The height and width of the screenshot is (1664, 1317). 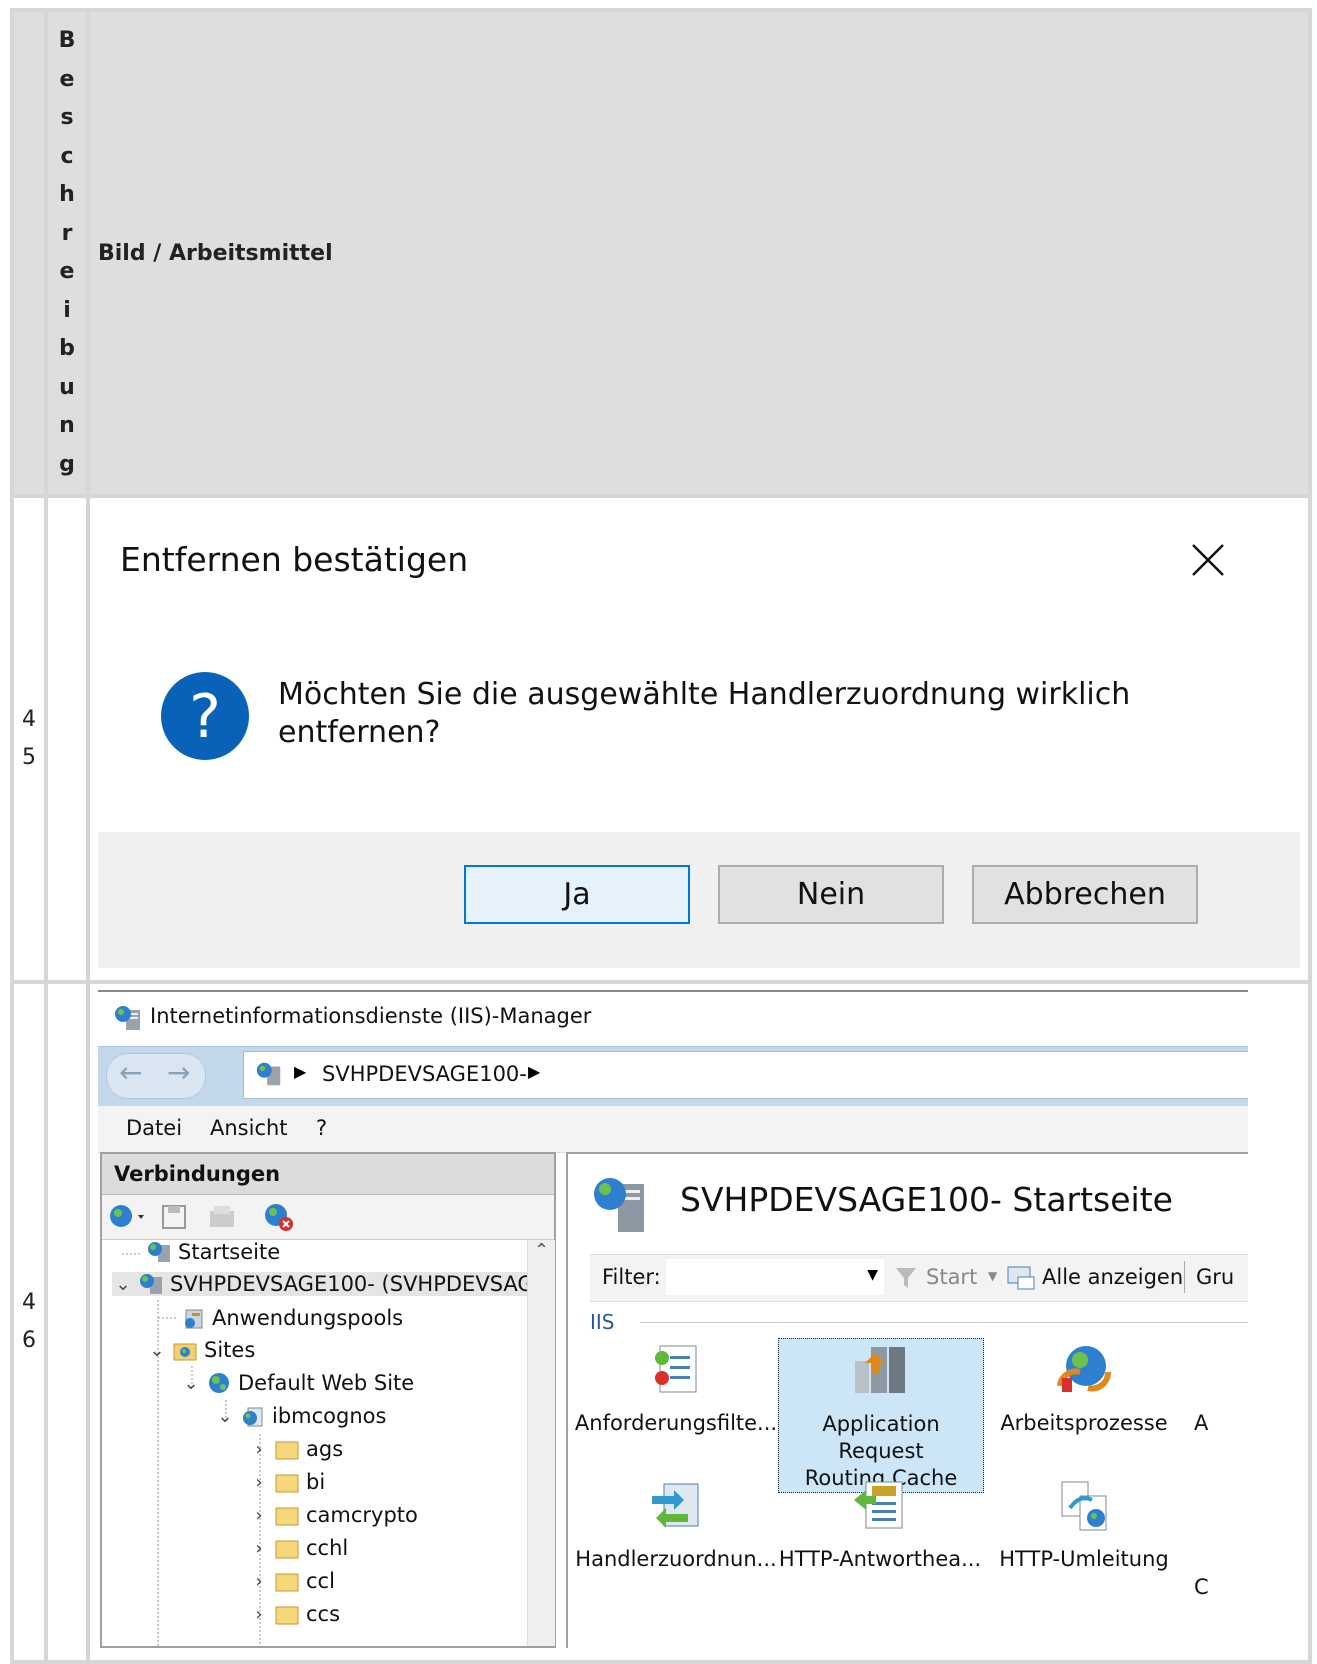 What do you see at coordinates (872, 1275) in the screenshot?
I see `dropdown-arrow-icon: ▼` at bounding box center [872, 1275].